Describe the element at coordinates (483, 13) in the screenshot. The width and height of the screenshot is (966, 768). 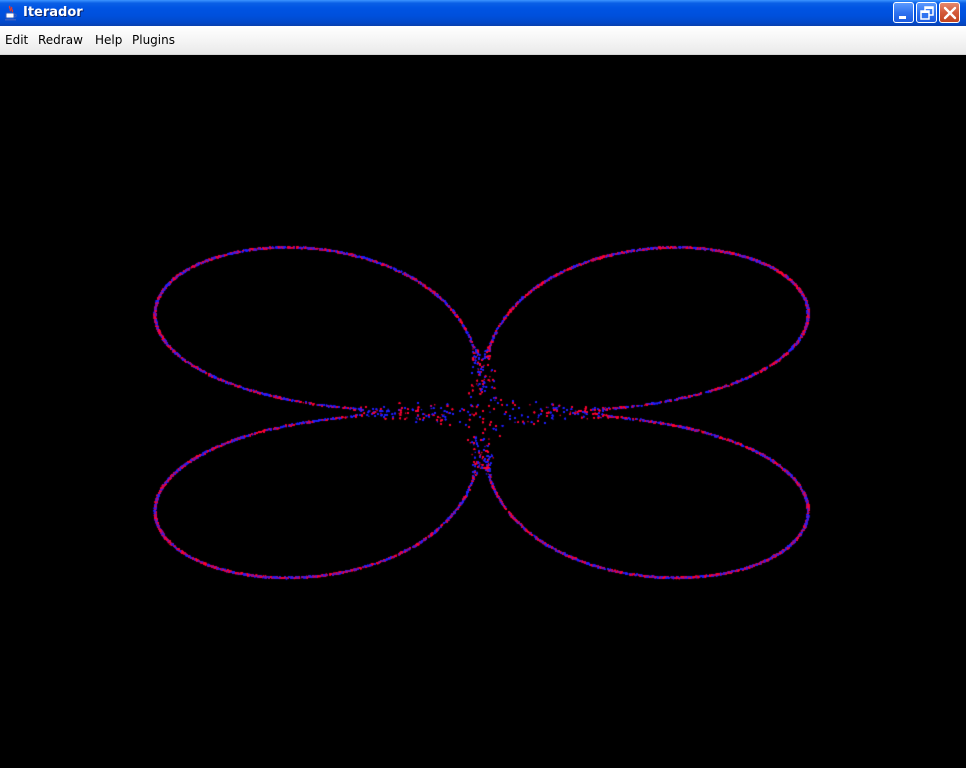
I see `title-bar: Iterador` at that location.